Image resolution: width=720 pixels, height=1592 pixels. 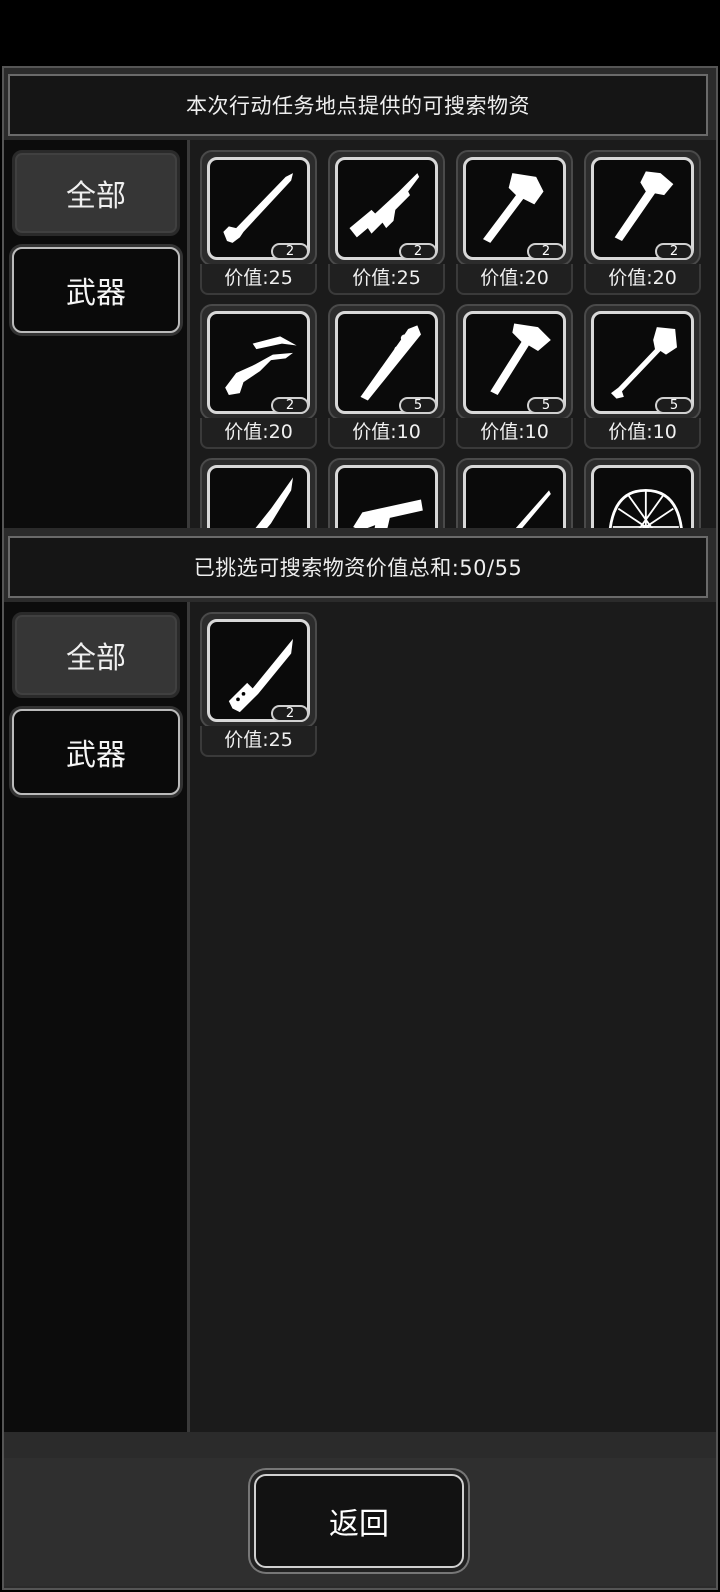 I want to click on spiked-bat-icon, so click(x=390, y=363).